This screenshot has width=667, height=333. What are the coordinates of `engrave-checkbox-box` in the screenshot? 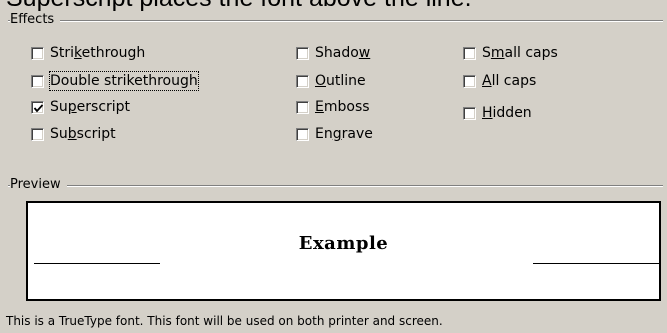 It's located at (302, 134).